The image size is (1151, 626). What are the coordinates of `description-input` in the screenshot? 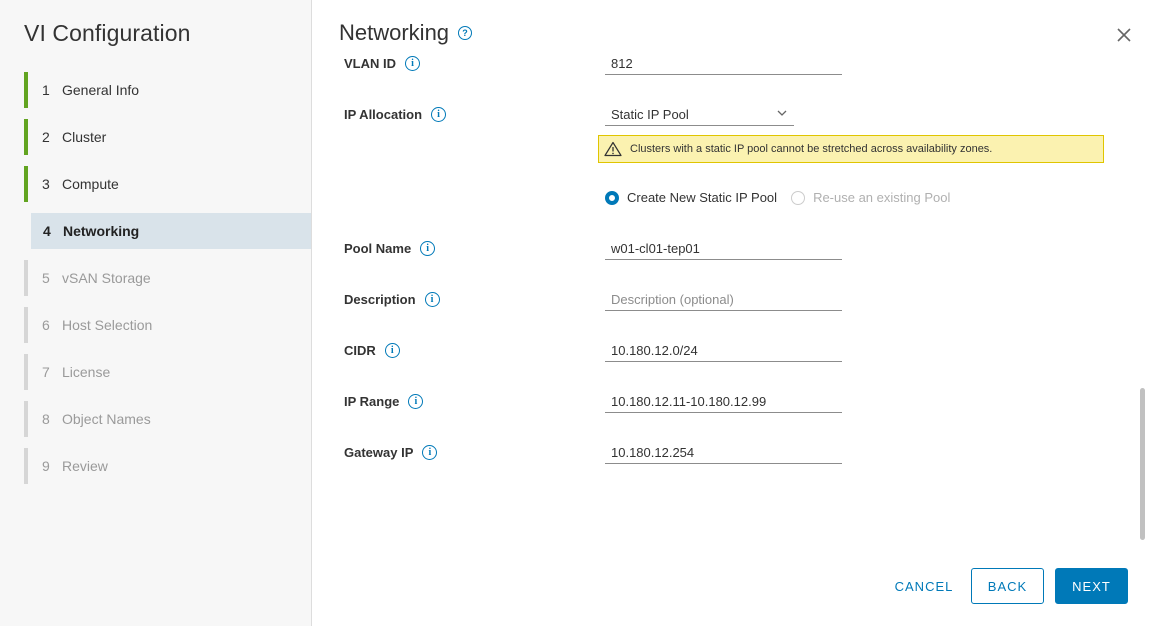 It's located at (723, 299).